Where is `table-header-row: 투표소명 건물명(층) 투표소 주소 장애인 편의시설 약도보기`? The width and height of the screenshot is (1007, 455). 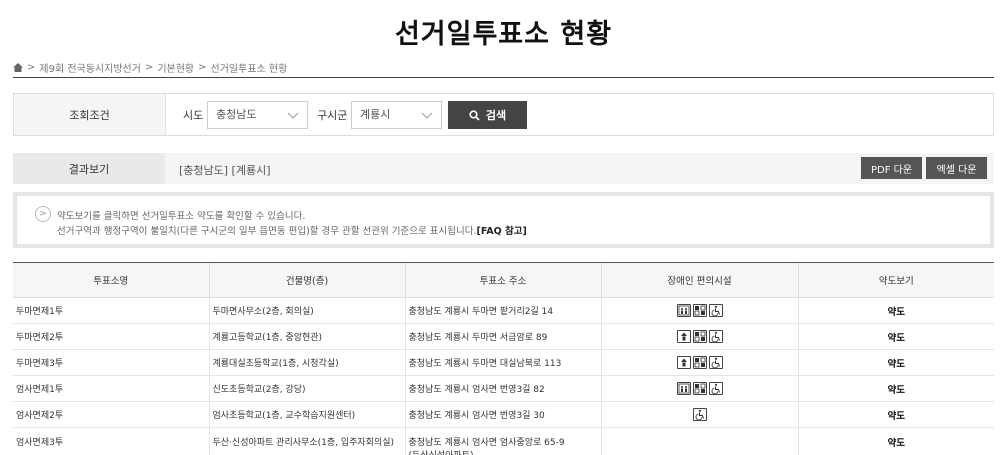 table-header-row: 투표소명 건물명(층) 투표소 주소 장애인 편의시설 약도보기 is located at coordinates (503, 280).